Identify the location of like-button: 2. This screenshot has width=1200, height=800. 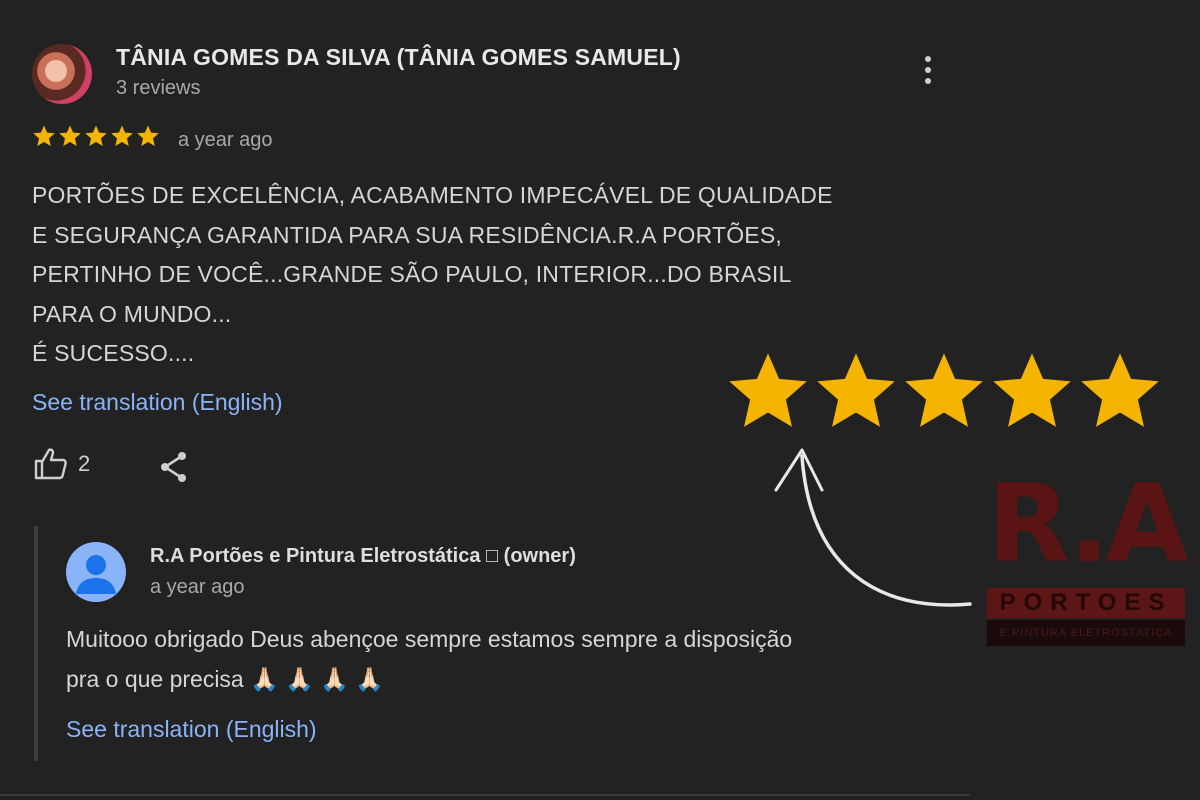
(62, 464).